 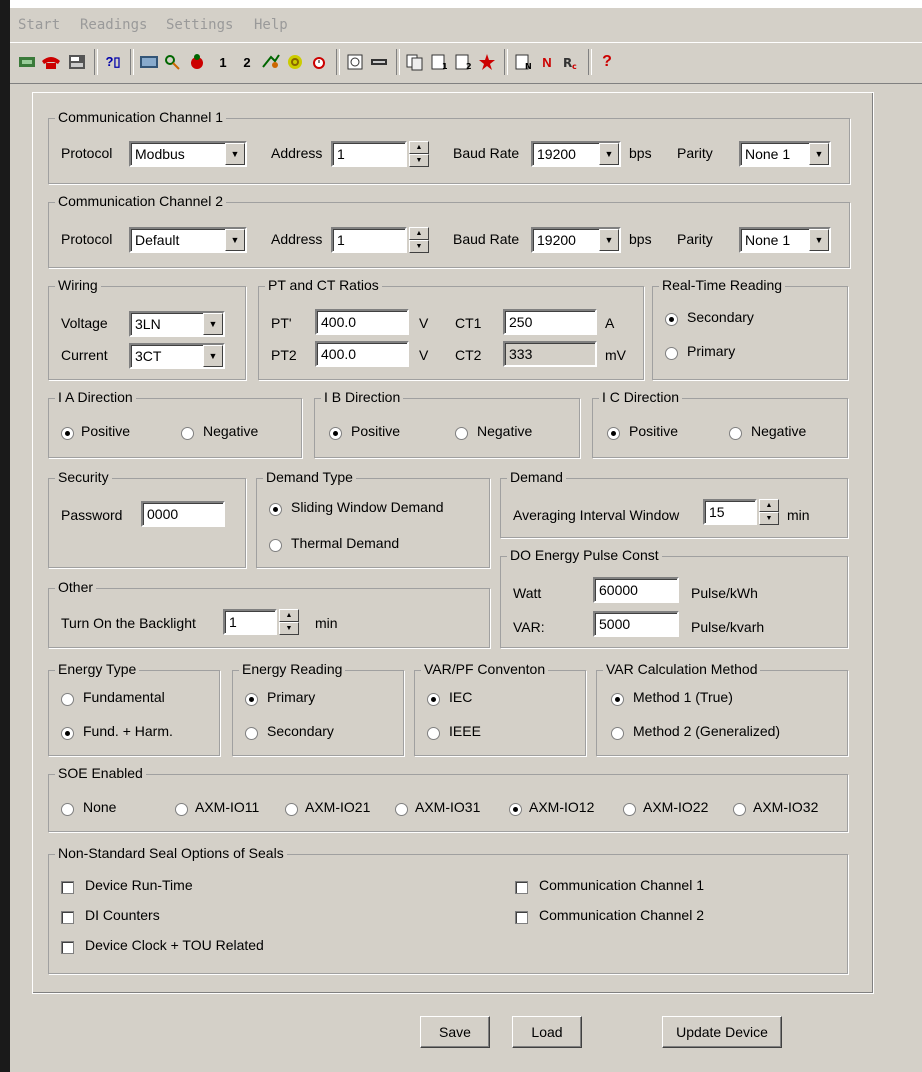 What do you see at coordinates (720, 317) in the screenshot?
I see `secondary-label: Secondary` at bounding box center [720, 317].